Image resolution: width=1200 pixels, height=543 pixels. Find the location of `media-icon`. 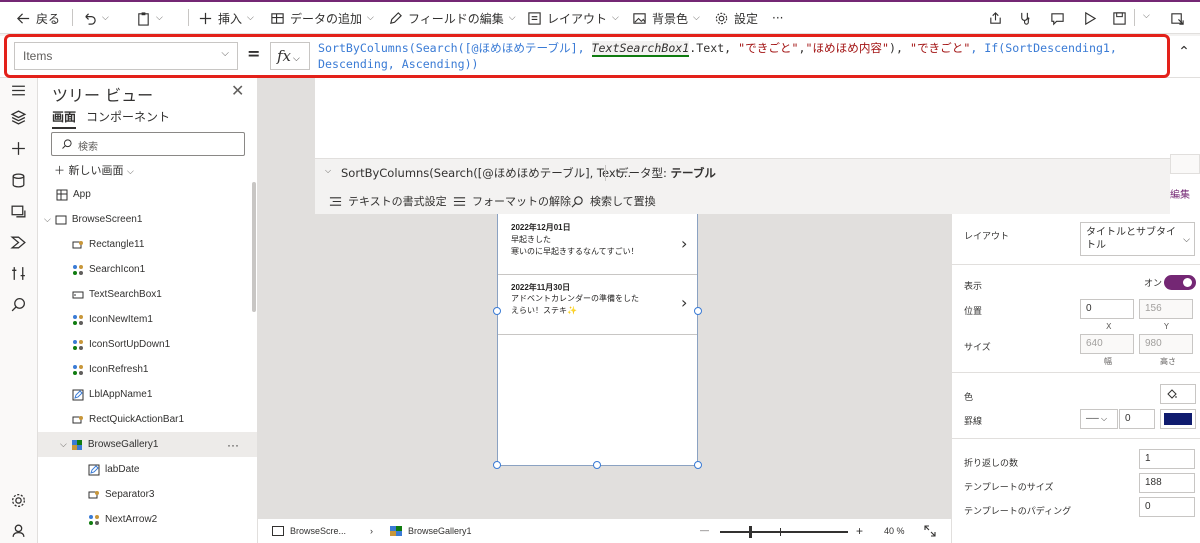

media-icon is located at coordinates (18, 211).